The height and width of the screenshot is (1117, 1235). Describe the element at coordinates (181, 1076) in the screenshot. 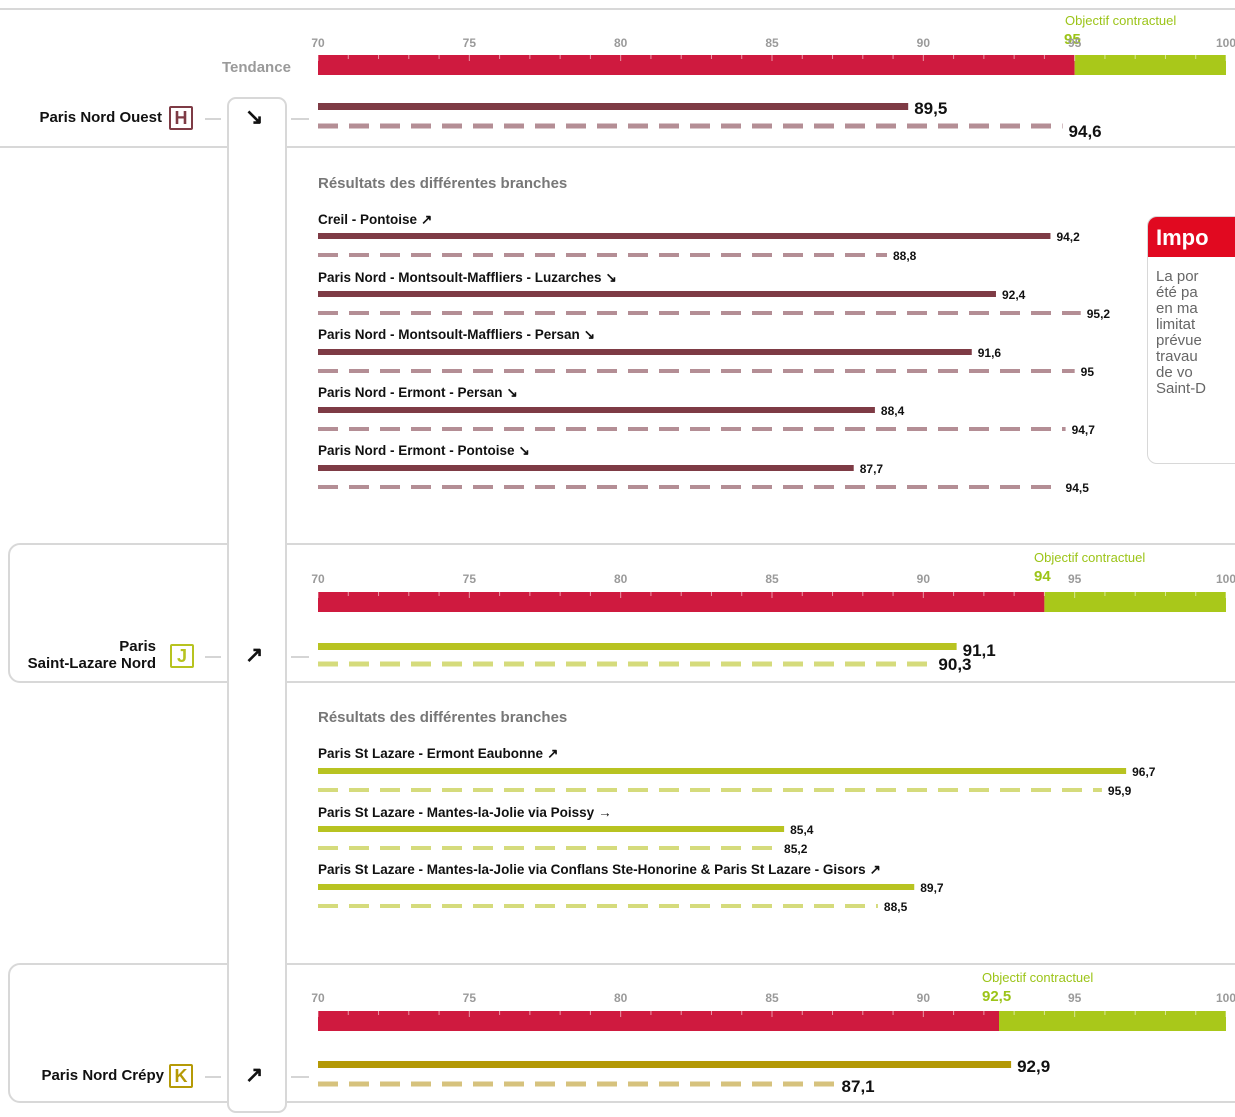

I see `line-badge-k: K` at that location.